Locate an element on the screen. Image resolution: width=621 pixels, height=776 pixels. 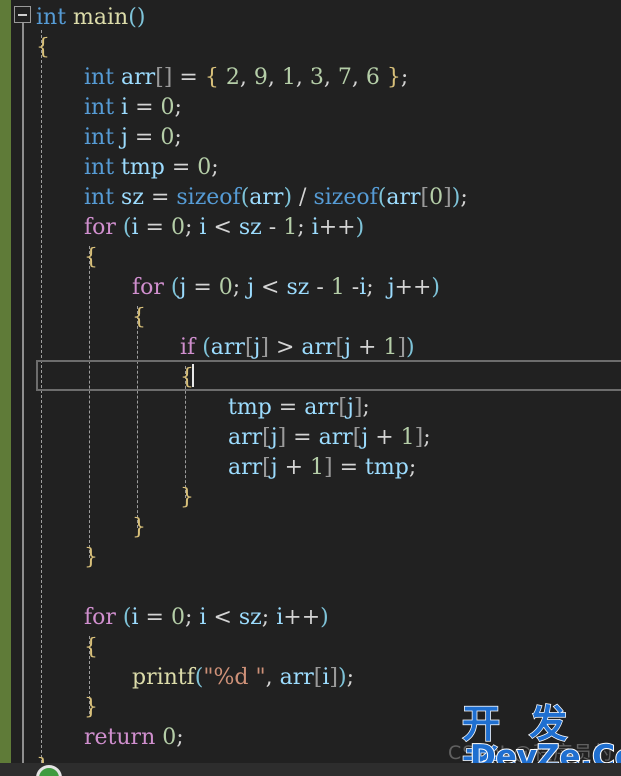
minus-glyph is located at coordinates (22, 15).